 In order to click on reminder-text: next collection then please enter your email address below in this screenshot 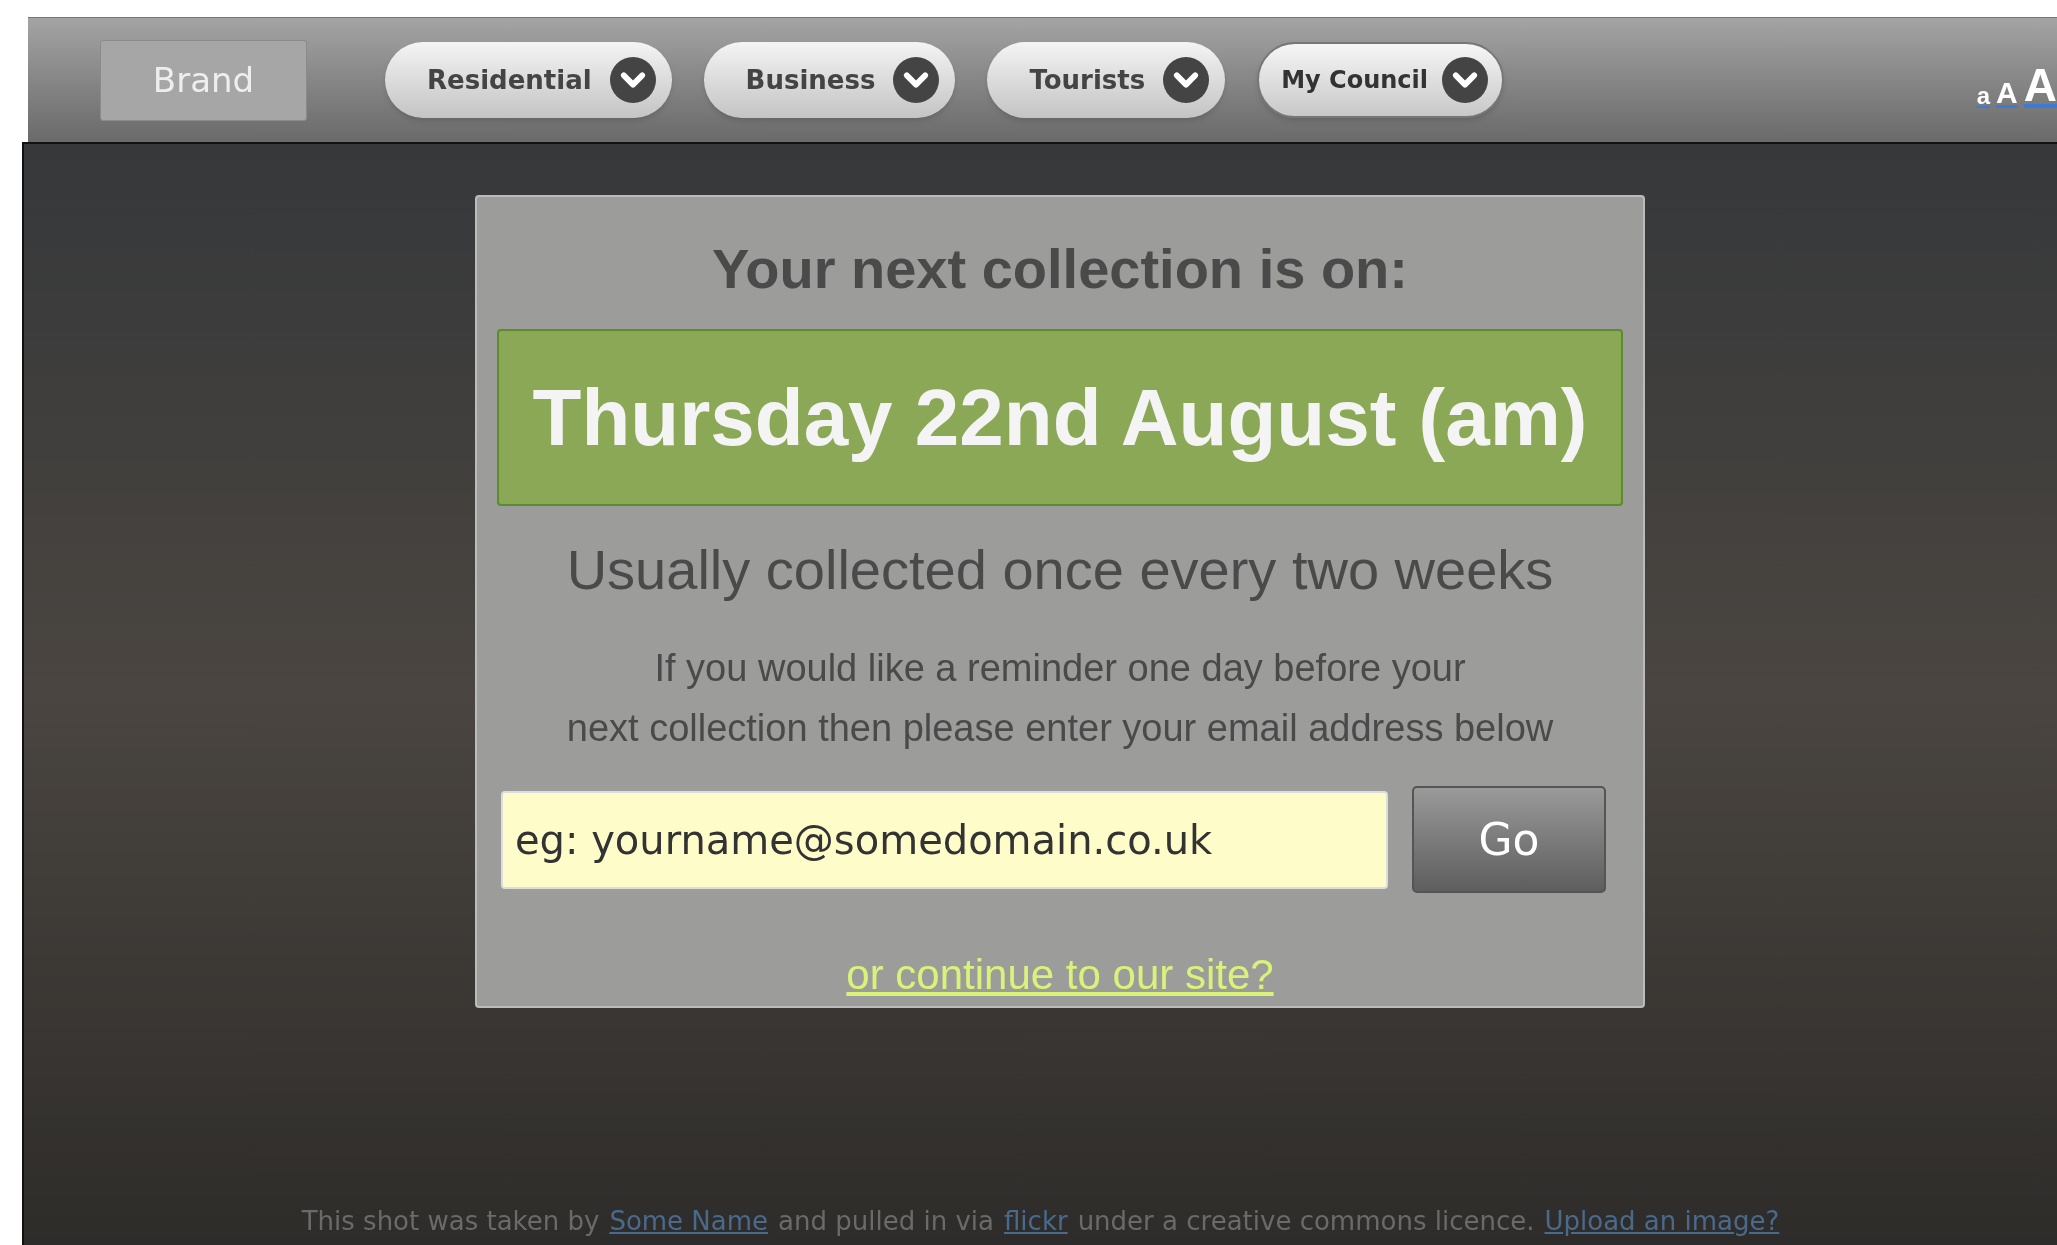, I will do `click(1060, 728)`.